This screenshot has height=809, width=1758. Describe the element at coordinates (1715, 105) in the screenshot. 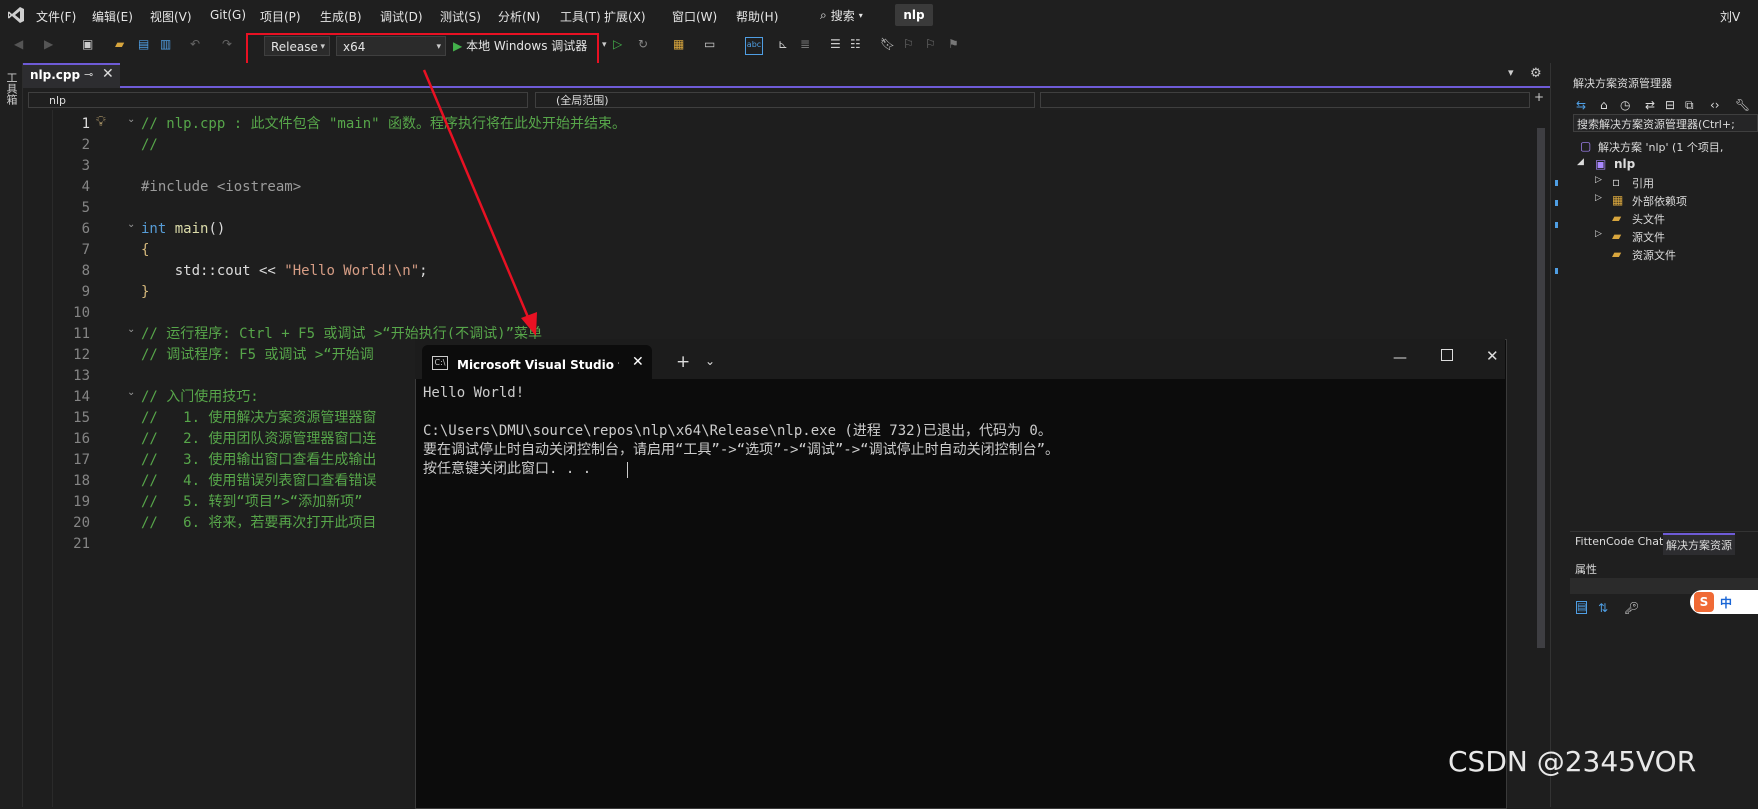

I see `code-view-icon: ‹›` at that location.